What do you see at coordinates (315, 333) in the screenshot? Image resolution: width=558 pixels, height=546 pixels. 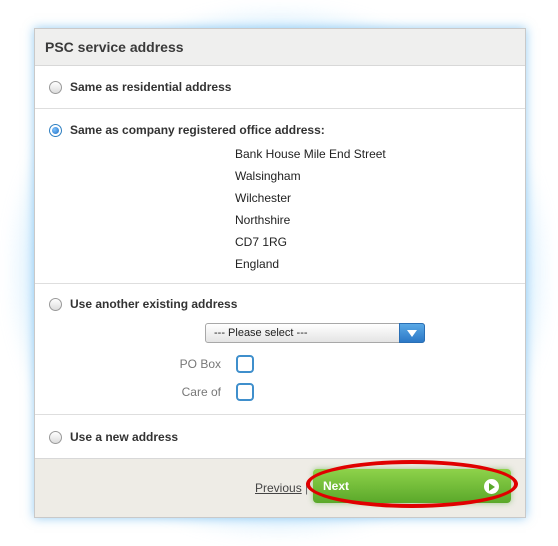 I see `existing-address-select: --- Please select ---` at bounding box center [315, 333].